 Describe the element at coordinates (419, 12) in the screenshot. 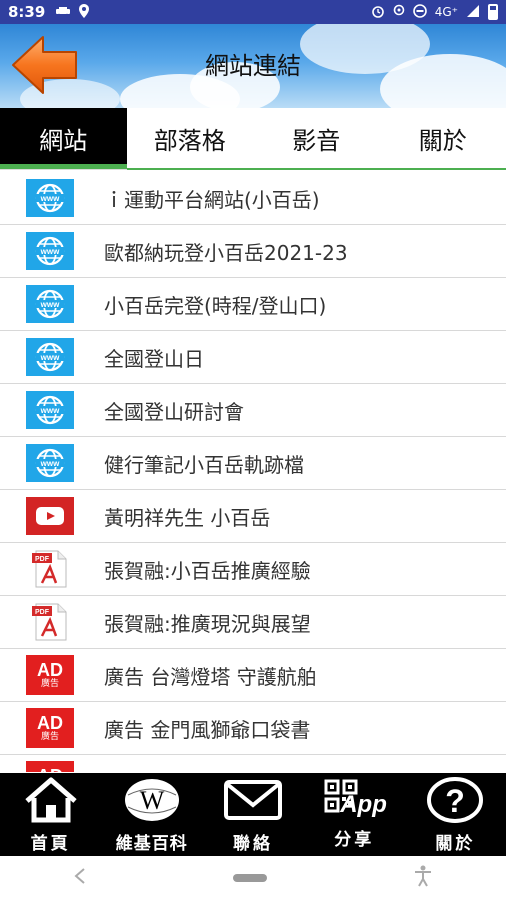

I see `do-not-disturb-icon` at that location.